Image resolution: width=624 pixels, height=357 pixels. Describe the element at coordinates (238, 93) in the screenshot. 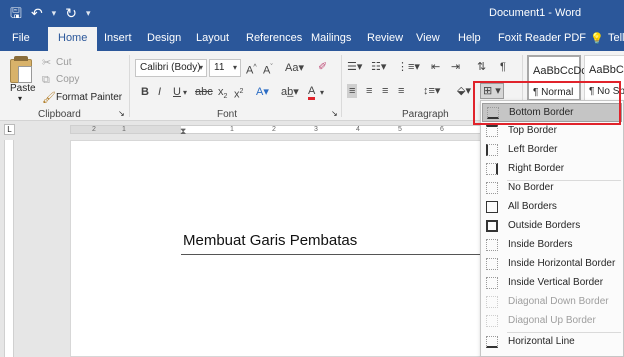

I see `superscript-icon: x2` at that location.